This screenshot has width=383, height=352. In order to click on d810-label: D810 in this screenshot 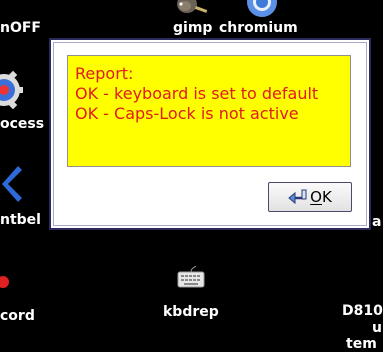, I will do `click(362, 311)`.